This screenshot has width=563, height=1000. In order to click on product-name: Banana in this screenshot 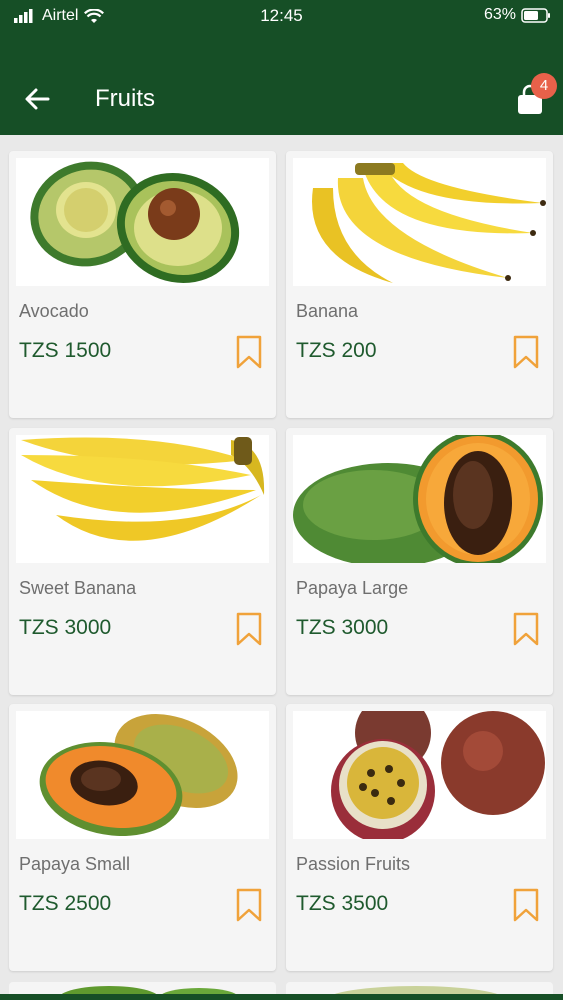, I will do `click(327, 311)`.